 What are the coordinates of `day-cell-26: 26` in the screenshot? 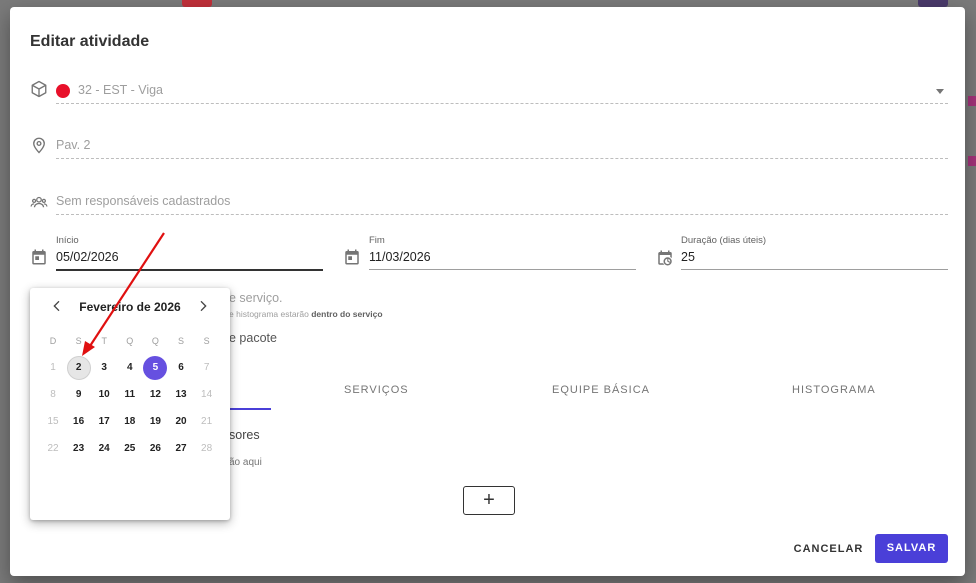 It's located at (155, 449).